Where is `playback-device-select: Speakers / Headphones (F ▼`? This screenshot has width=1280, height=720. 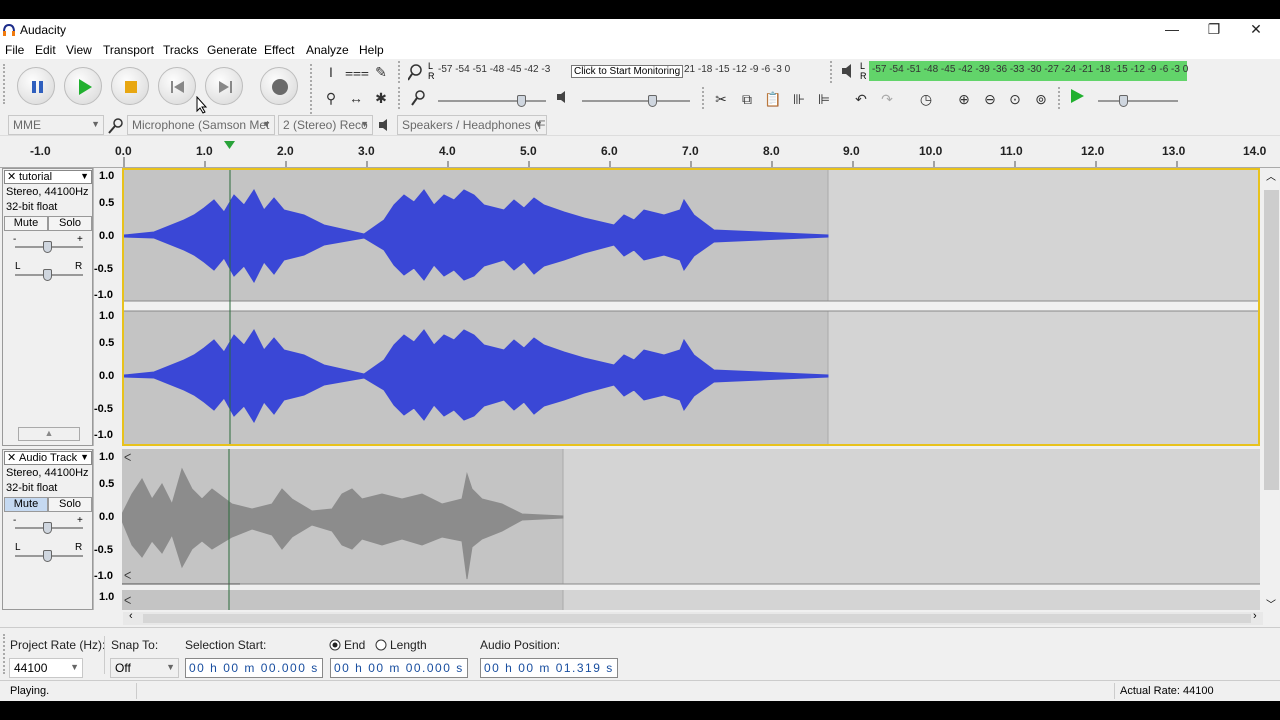
playback-device-select: Speakers / Headphones (F ▼ is located at coordinates (472, 125).